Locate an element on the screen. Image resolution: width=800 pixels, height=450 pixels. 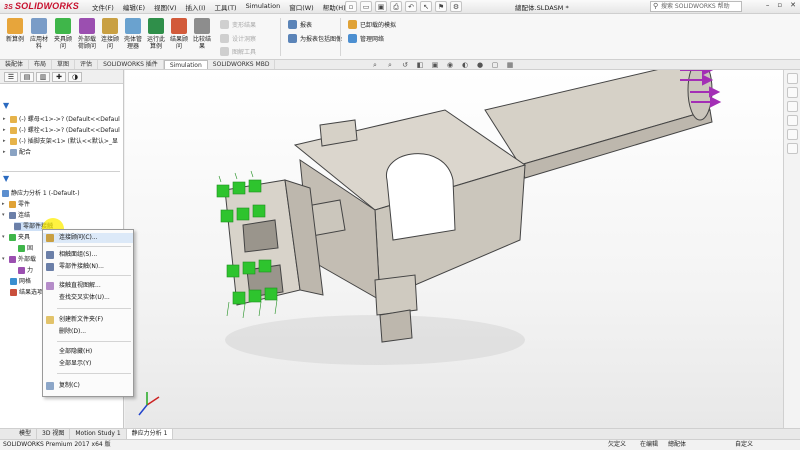
tree-item-force: 力 is located at coordinates (25, 270).